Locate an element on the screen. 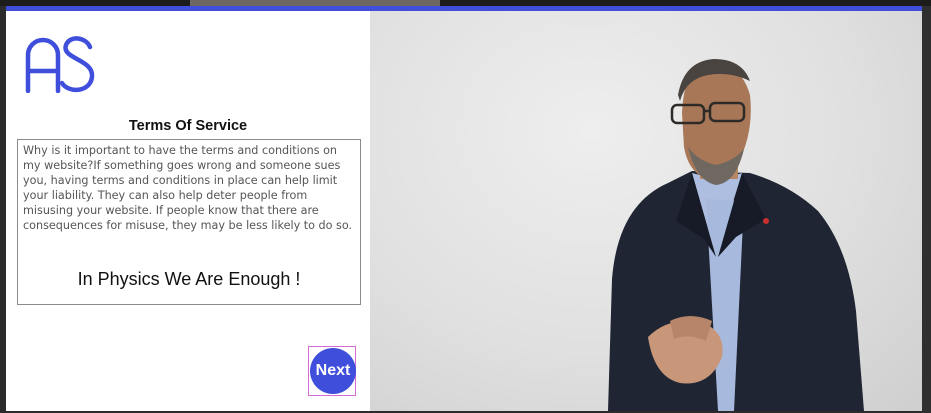  next-button: Next is located at coordinates (333, 371).